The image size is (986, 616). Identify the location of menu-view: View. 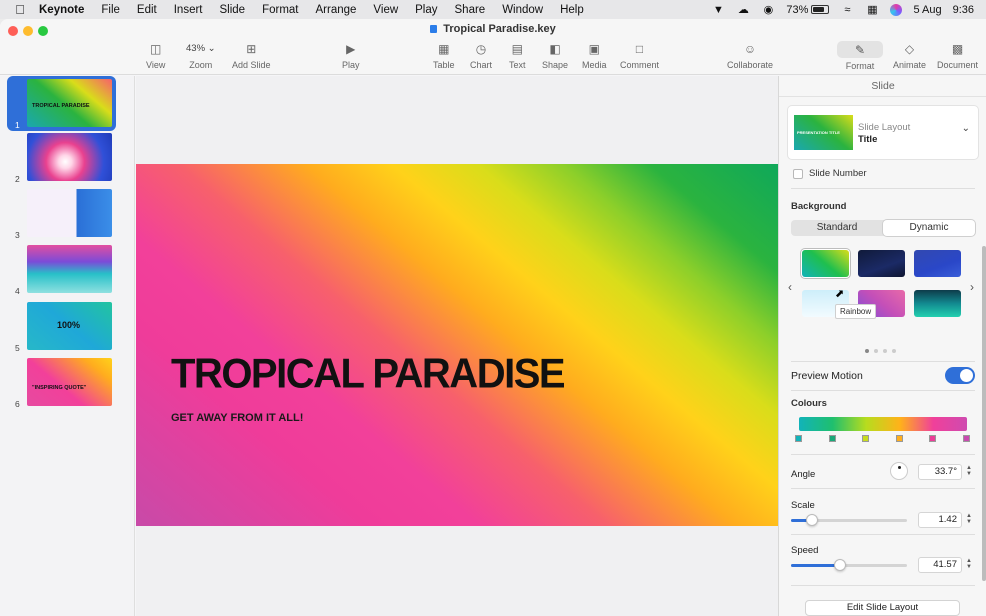
(385, 10).